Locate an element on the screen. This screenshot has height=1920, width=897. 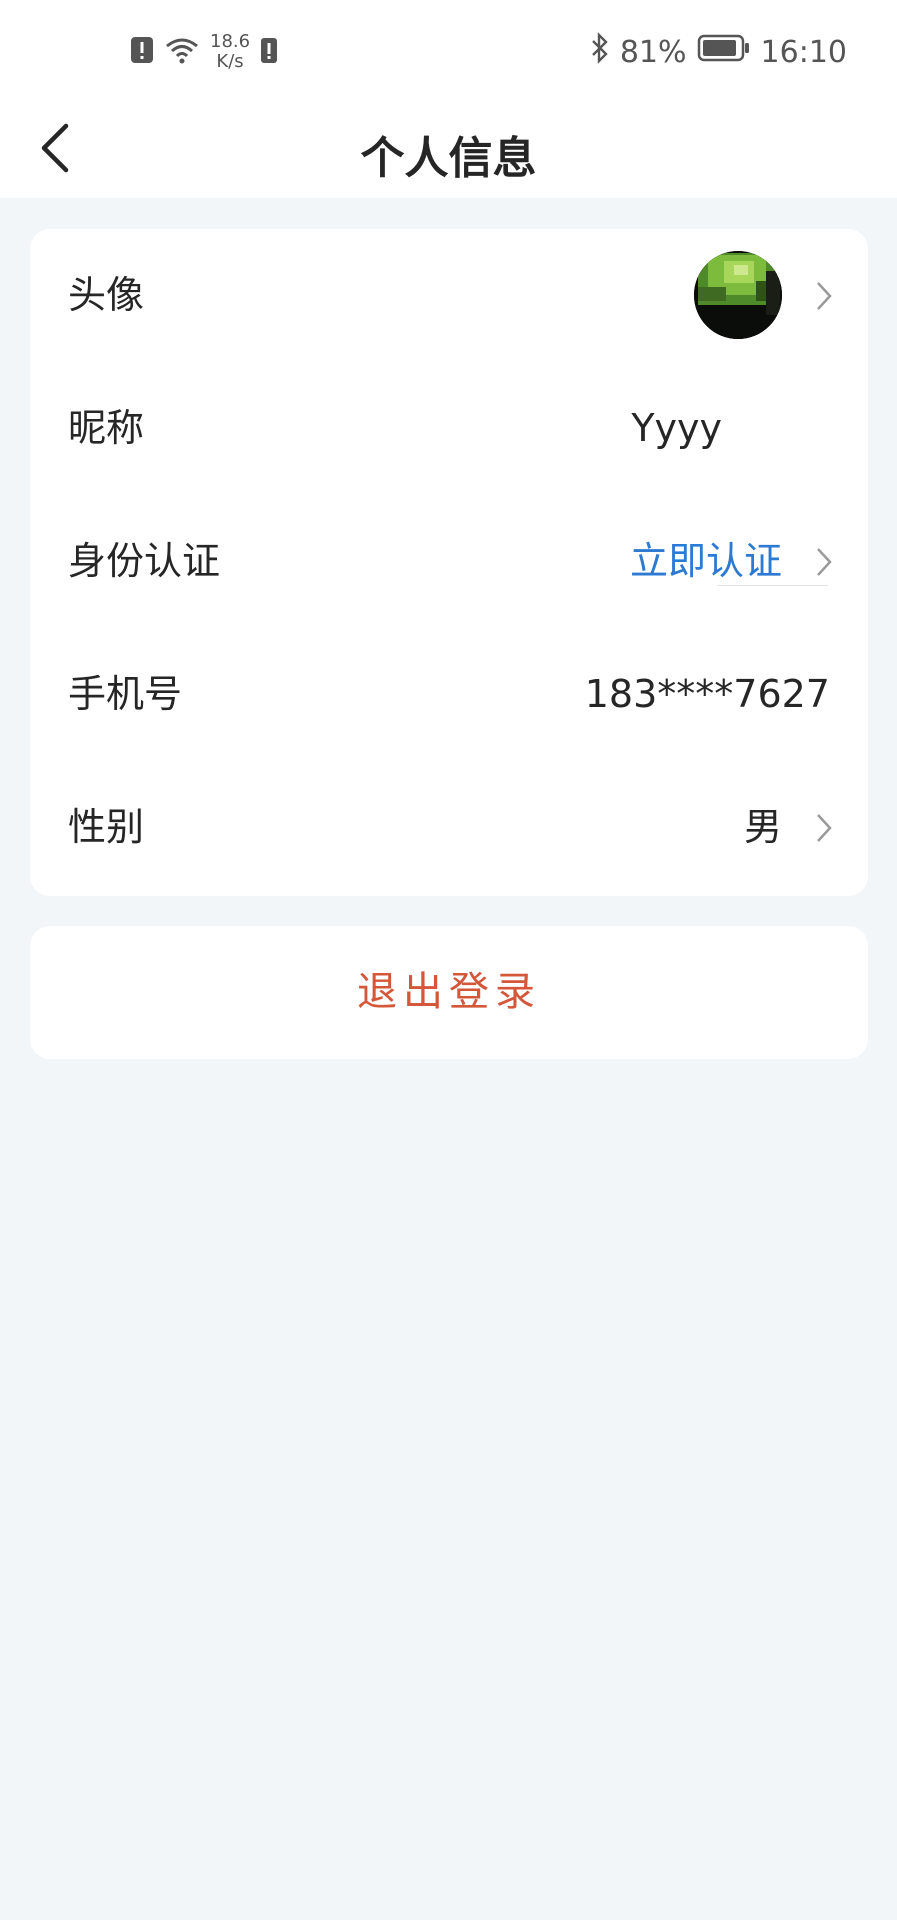
status-bar: 18.6 K/s 81% 16:10 is located at coordinates (448, 50).